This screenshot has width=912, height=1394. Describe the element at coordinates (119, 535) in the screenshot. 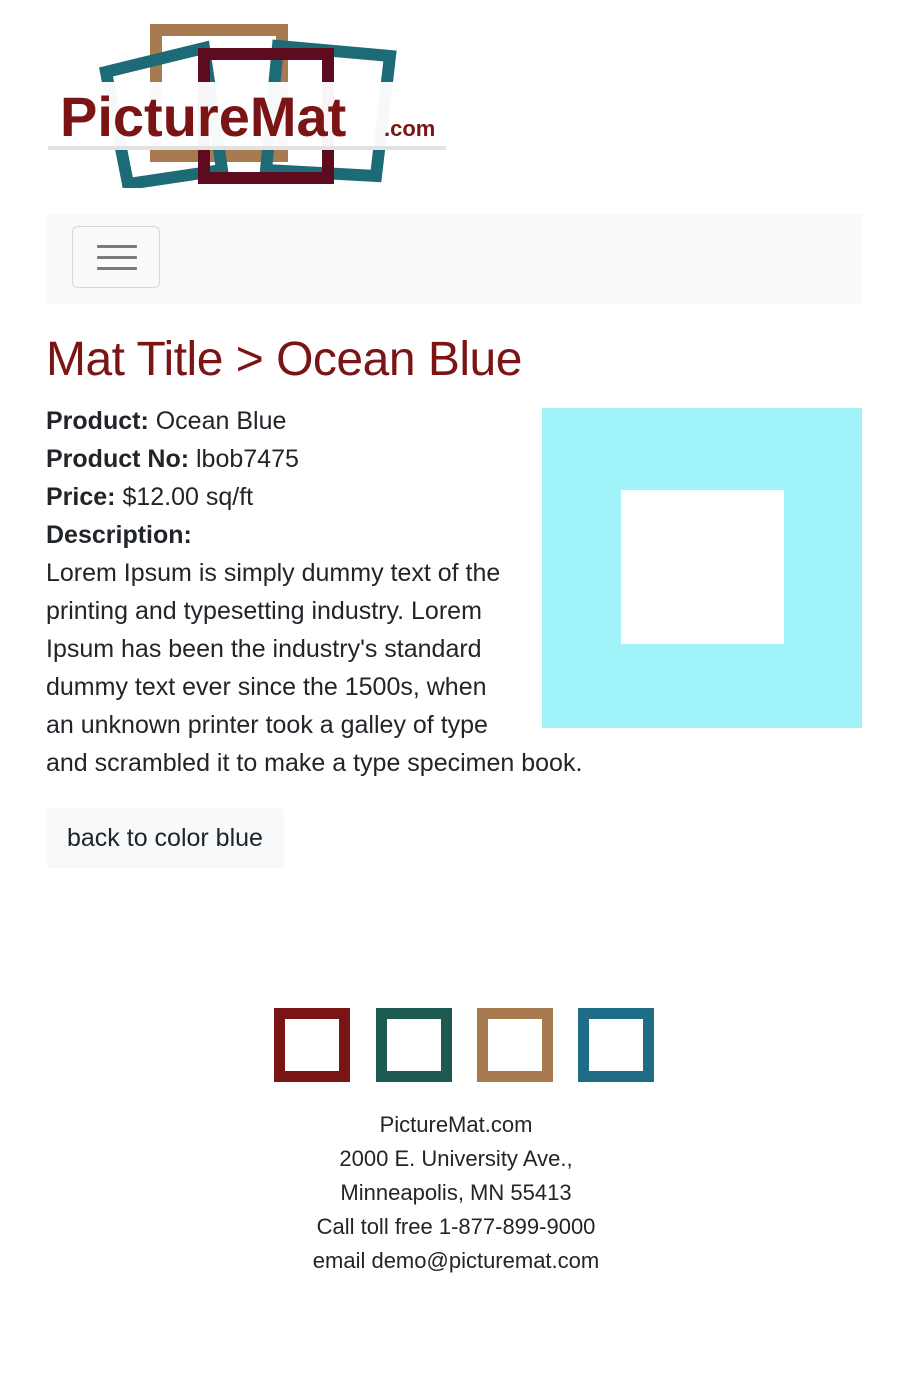

I see `description-label: Description:` at that location.